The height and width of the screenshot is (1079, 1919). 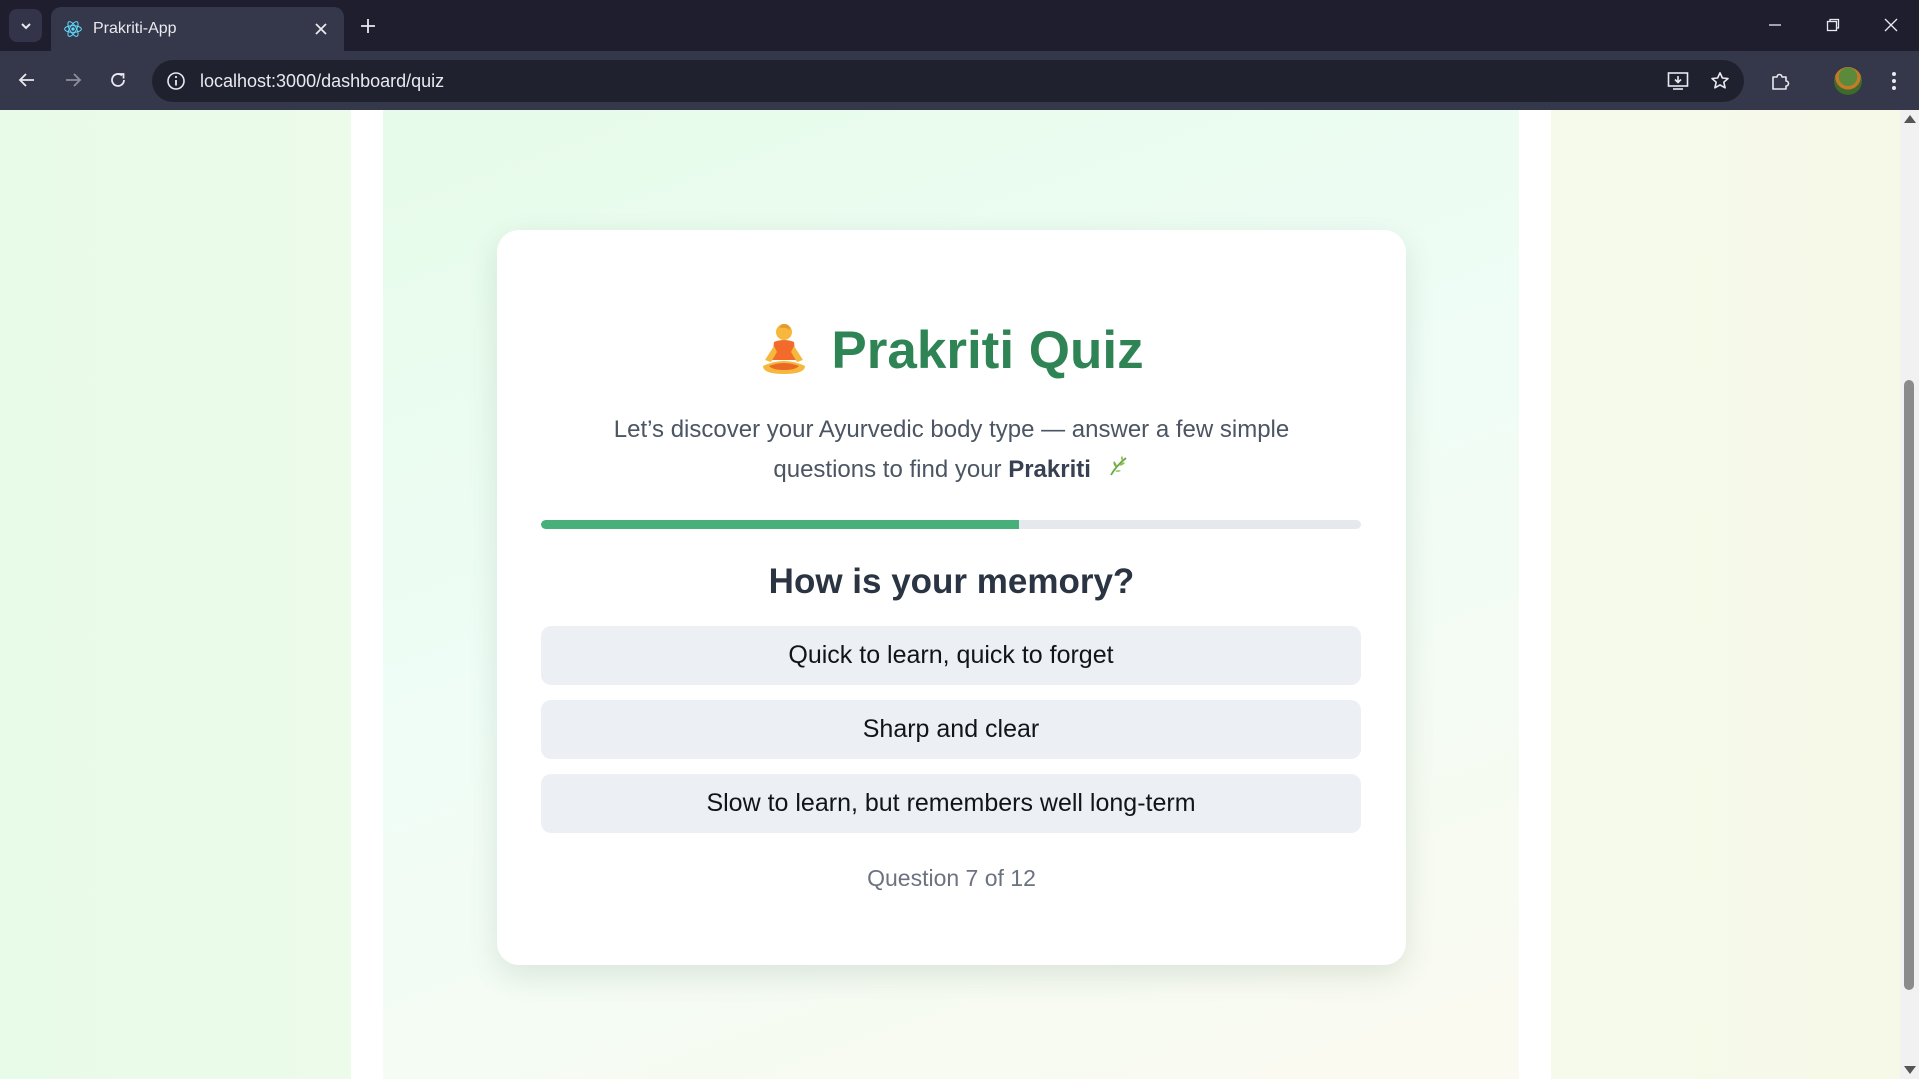 I want to click on tab-title: Prakriti-App, so click(x=135, y=28).